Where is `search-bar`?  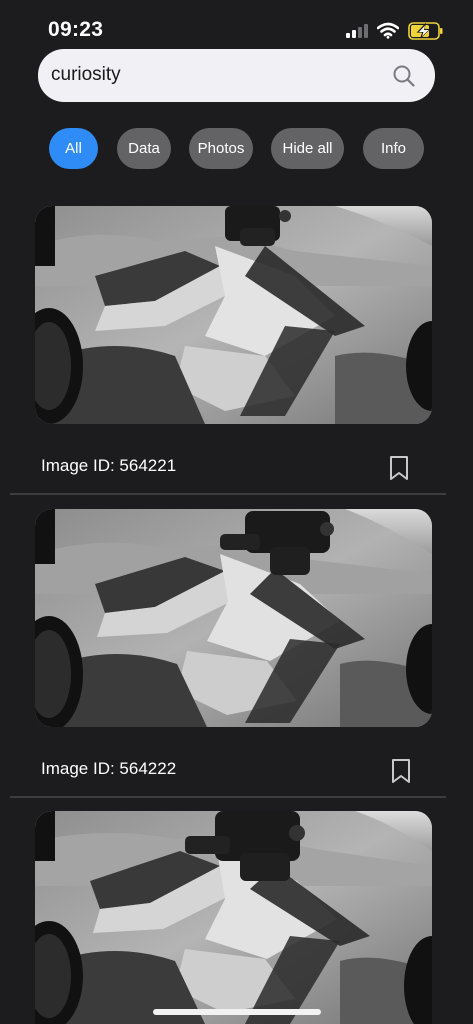
search-bar is located at coordinates (236, 75).